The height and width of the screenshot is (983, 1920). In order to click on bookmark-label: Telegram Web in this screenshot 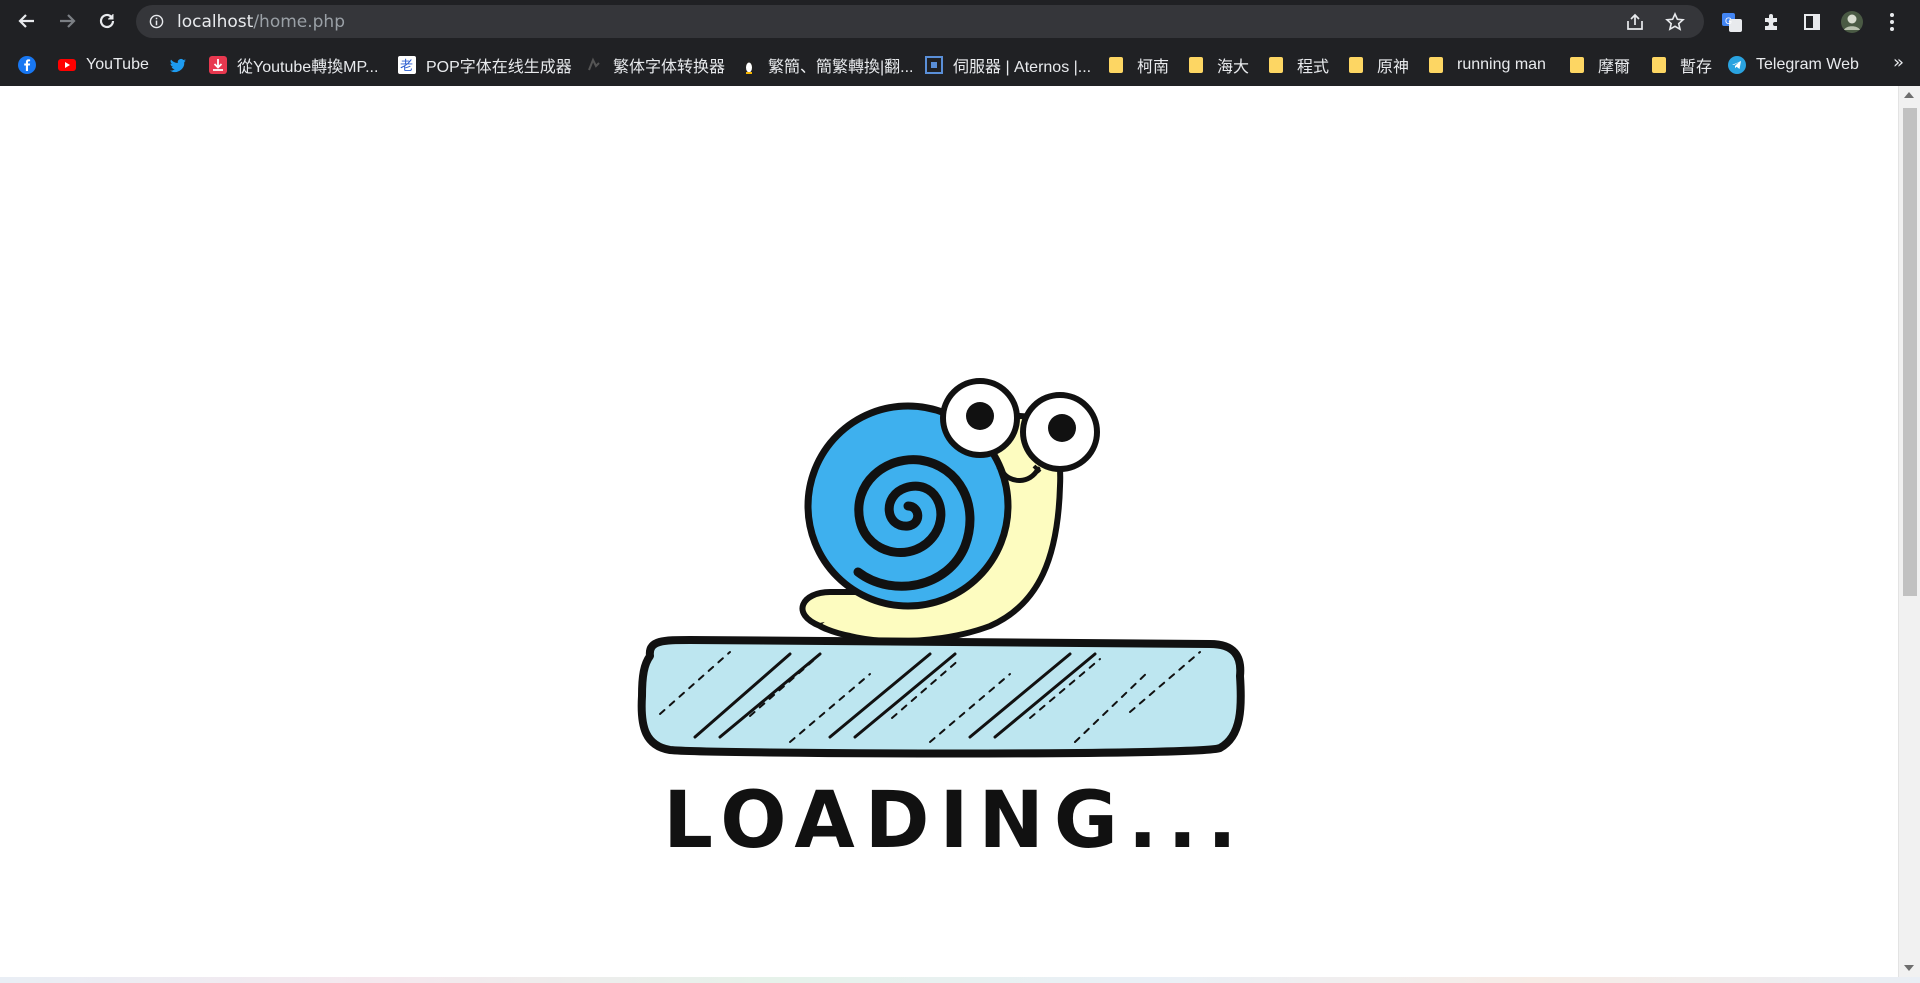, I will do `click(1807, 64)`.